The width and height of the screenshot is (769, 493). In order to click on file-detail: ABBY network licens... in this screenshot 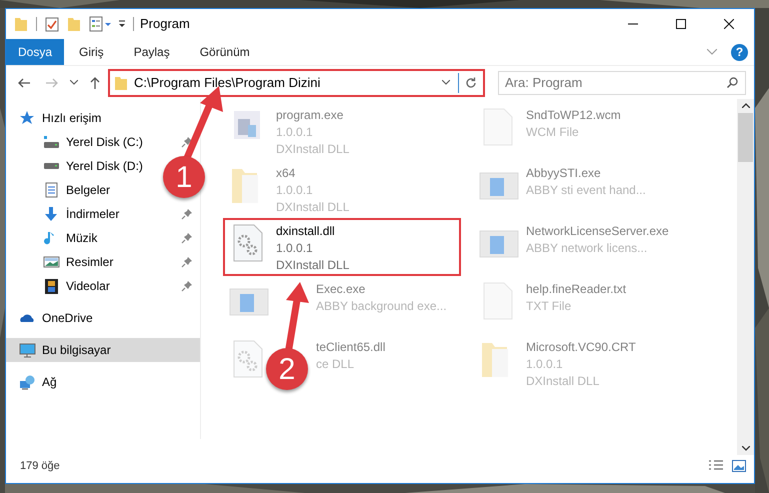, I will do `click(587, 248)`.